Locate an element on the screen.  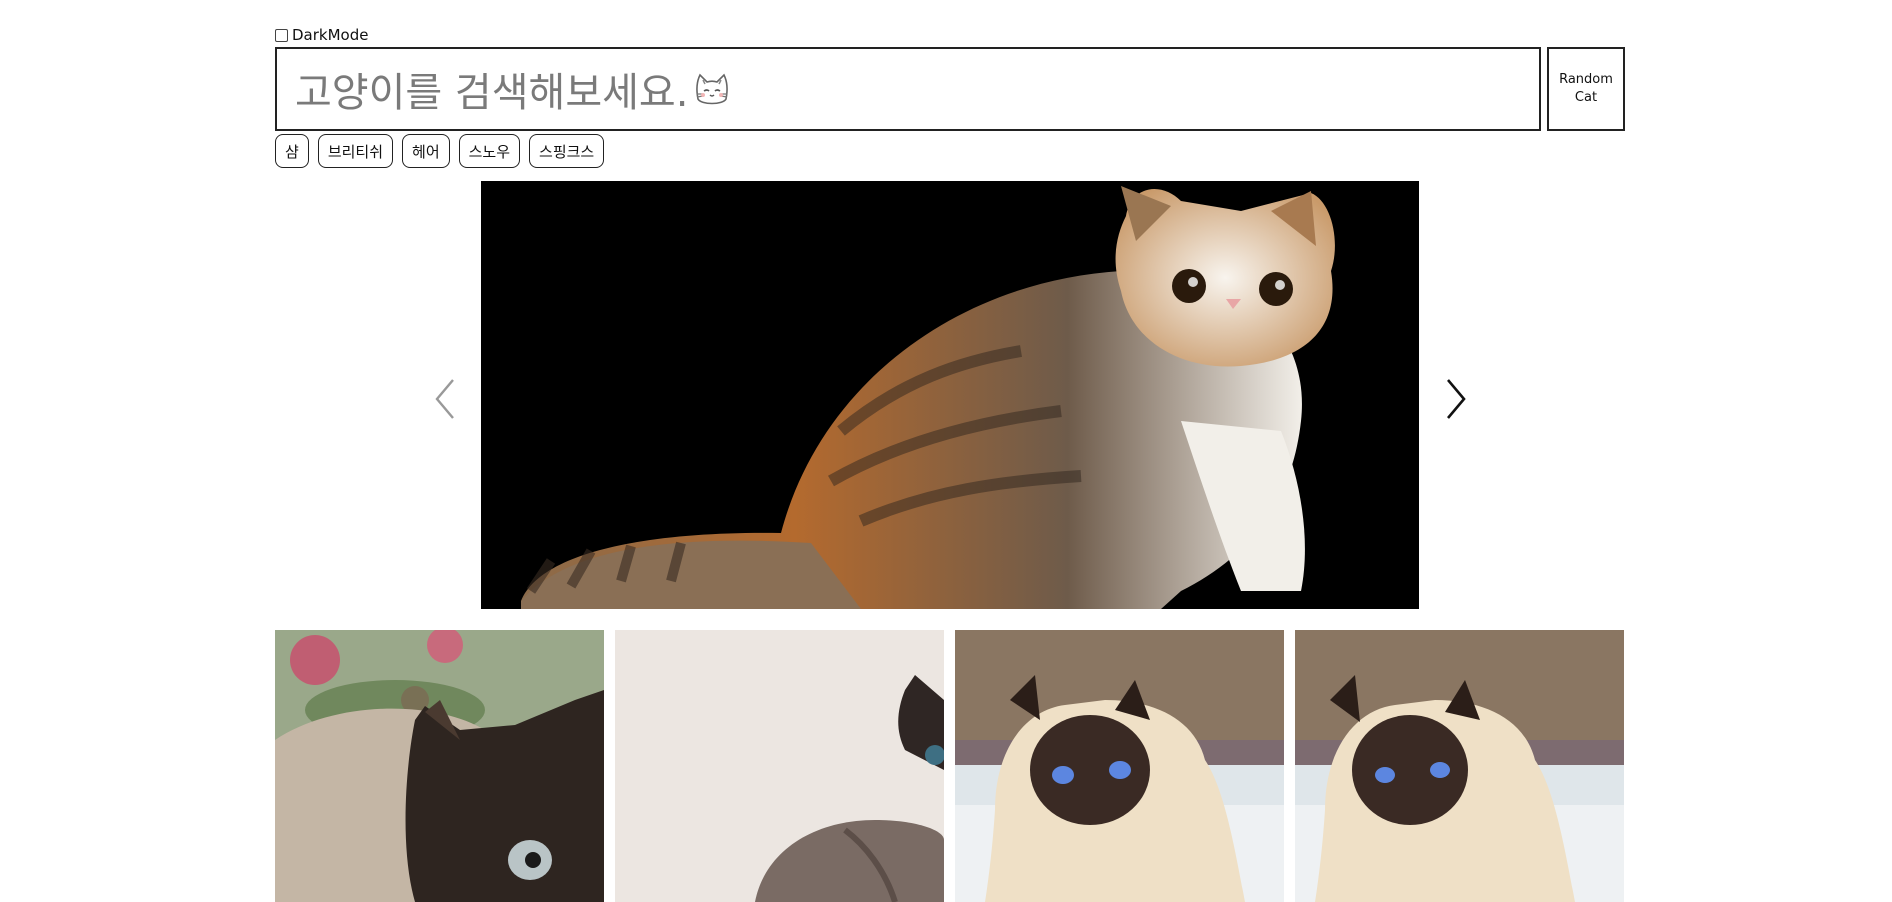
keyword-chip: 스핑크스 is located at coordinates (567, 151).